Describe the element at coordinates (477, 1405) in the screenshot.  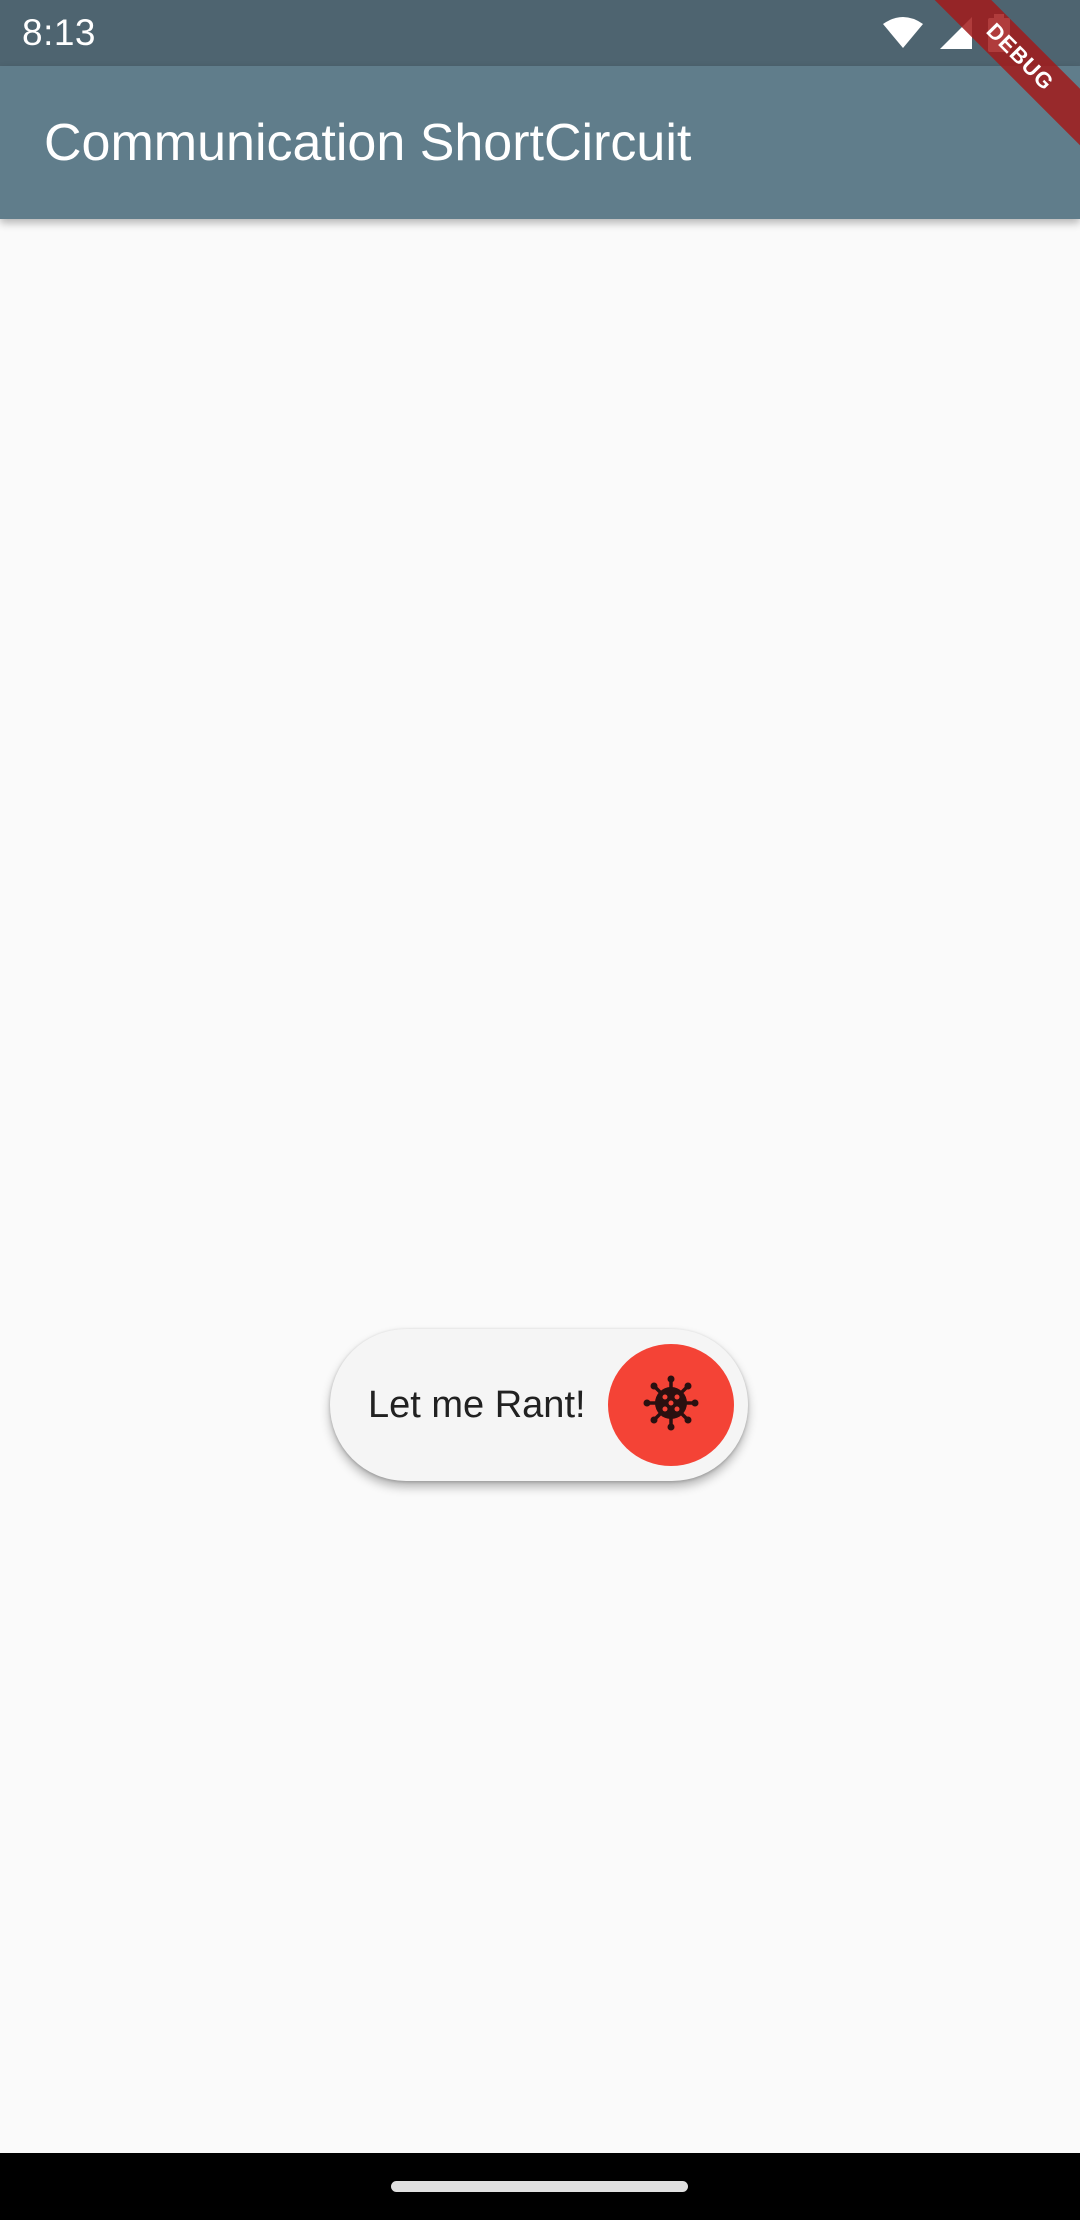
I see `let-me-rant-label: Let me Rant!` at that location.